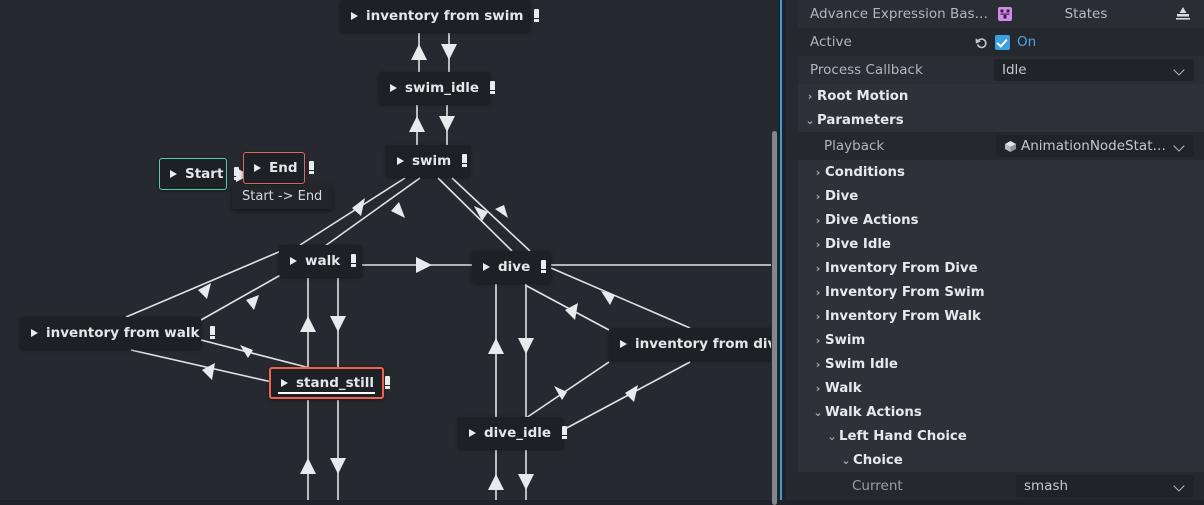 Image resolution: width=1204 pixels, height=505 pixels. Describe the element at coordinates (335, 383) in the screenshot. I see `graph-node-label: stand_still` at that location.